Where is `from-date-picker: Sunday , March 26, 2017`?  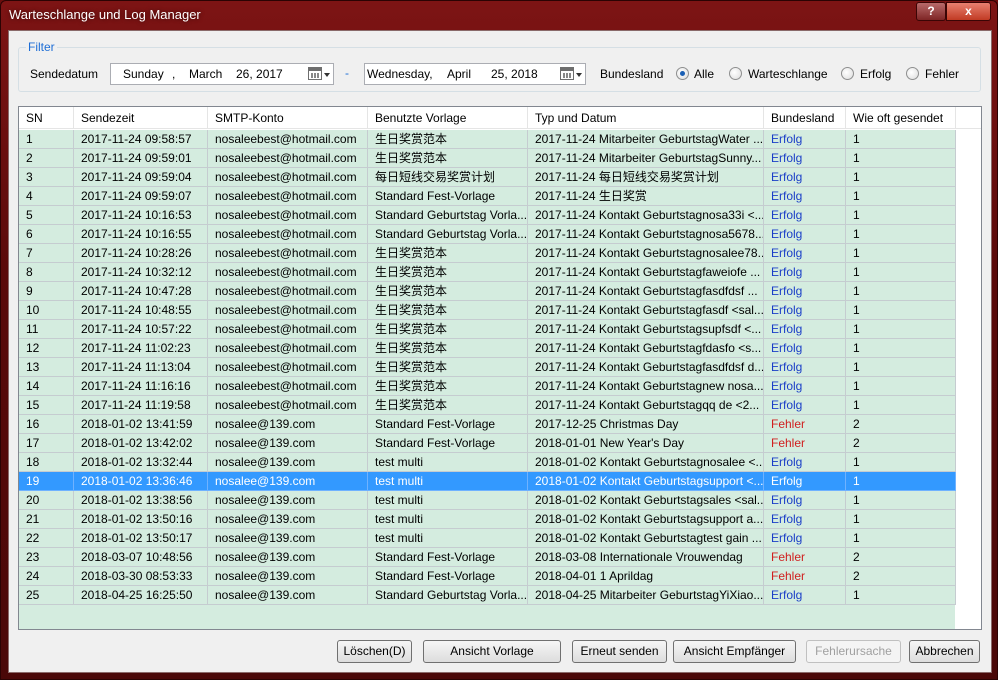 from-date-picker: Sunday , March 26, 2017 is located at coordinates (222, 74).